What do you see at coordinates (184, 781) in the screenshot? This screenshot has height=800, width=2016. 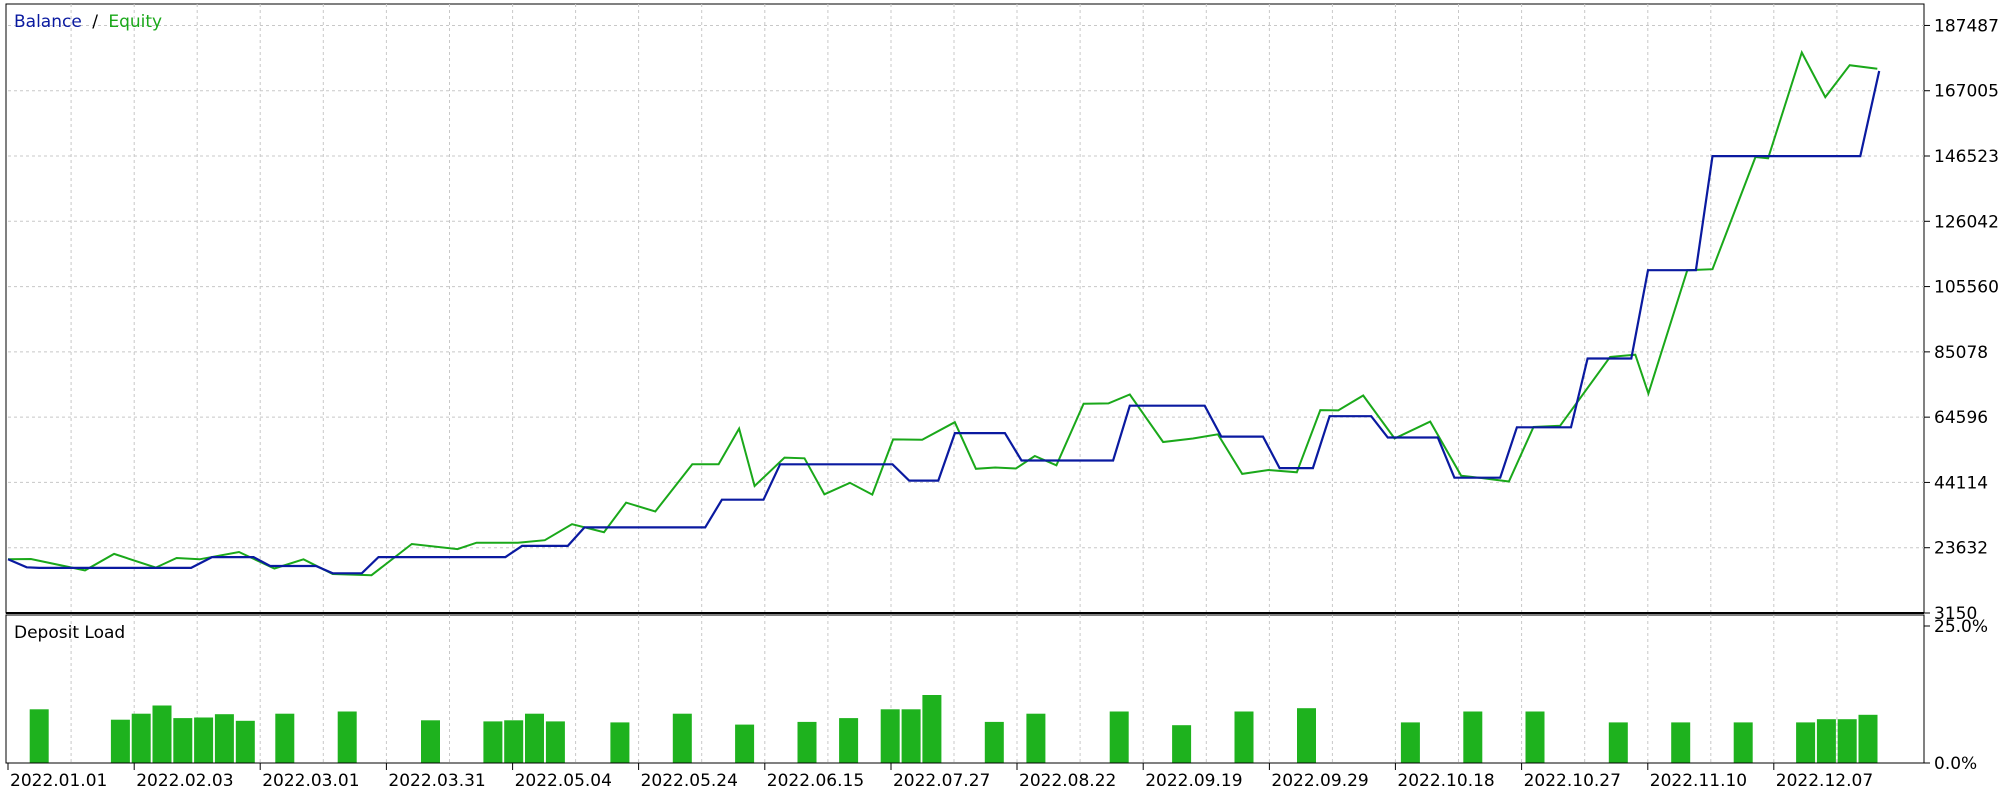 I see `x-tick-label: 2022.02.03` at bounding box center [184, 781].